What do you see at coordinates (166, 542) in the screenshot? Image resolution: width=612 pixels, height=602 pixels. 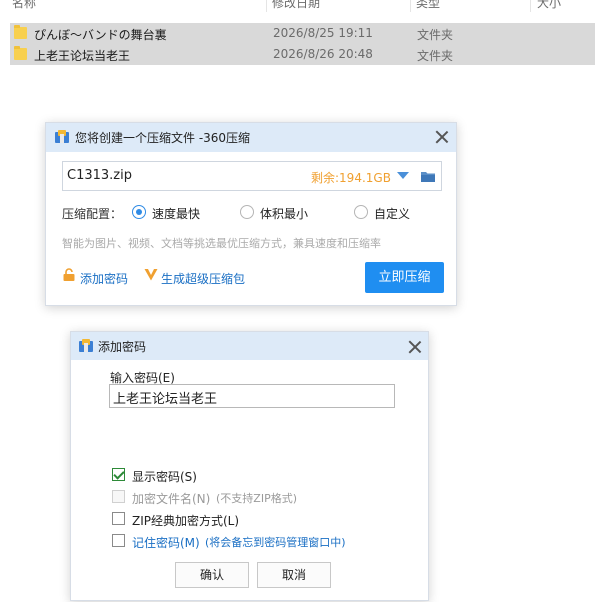 I see `remember-password-label: 记住密码(M)` at bounding box center [166, 542].